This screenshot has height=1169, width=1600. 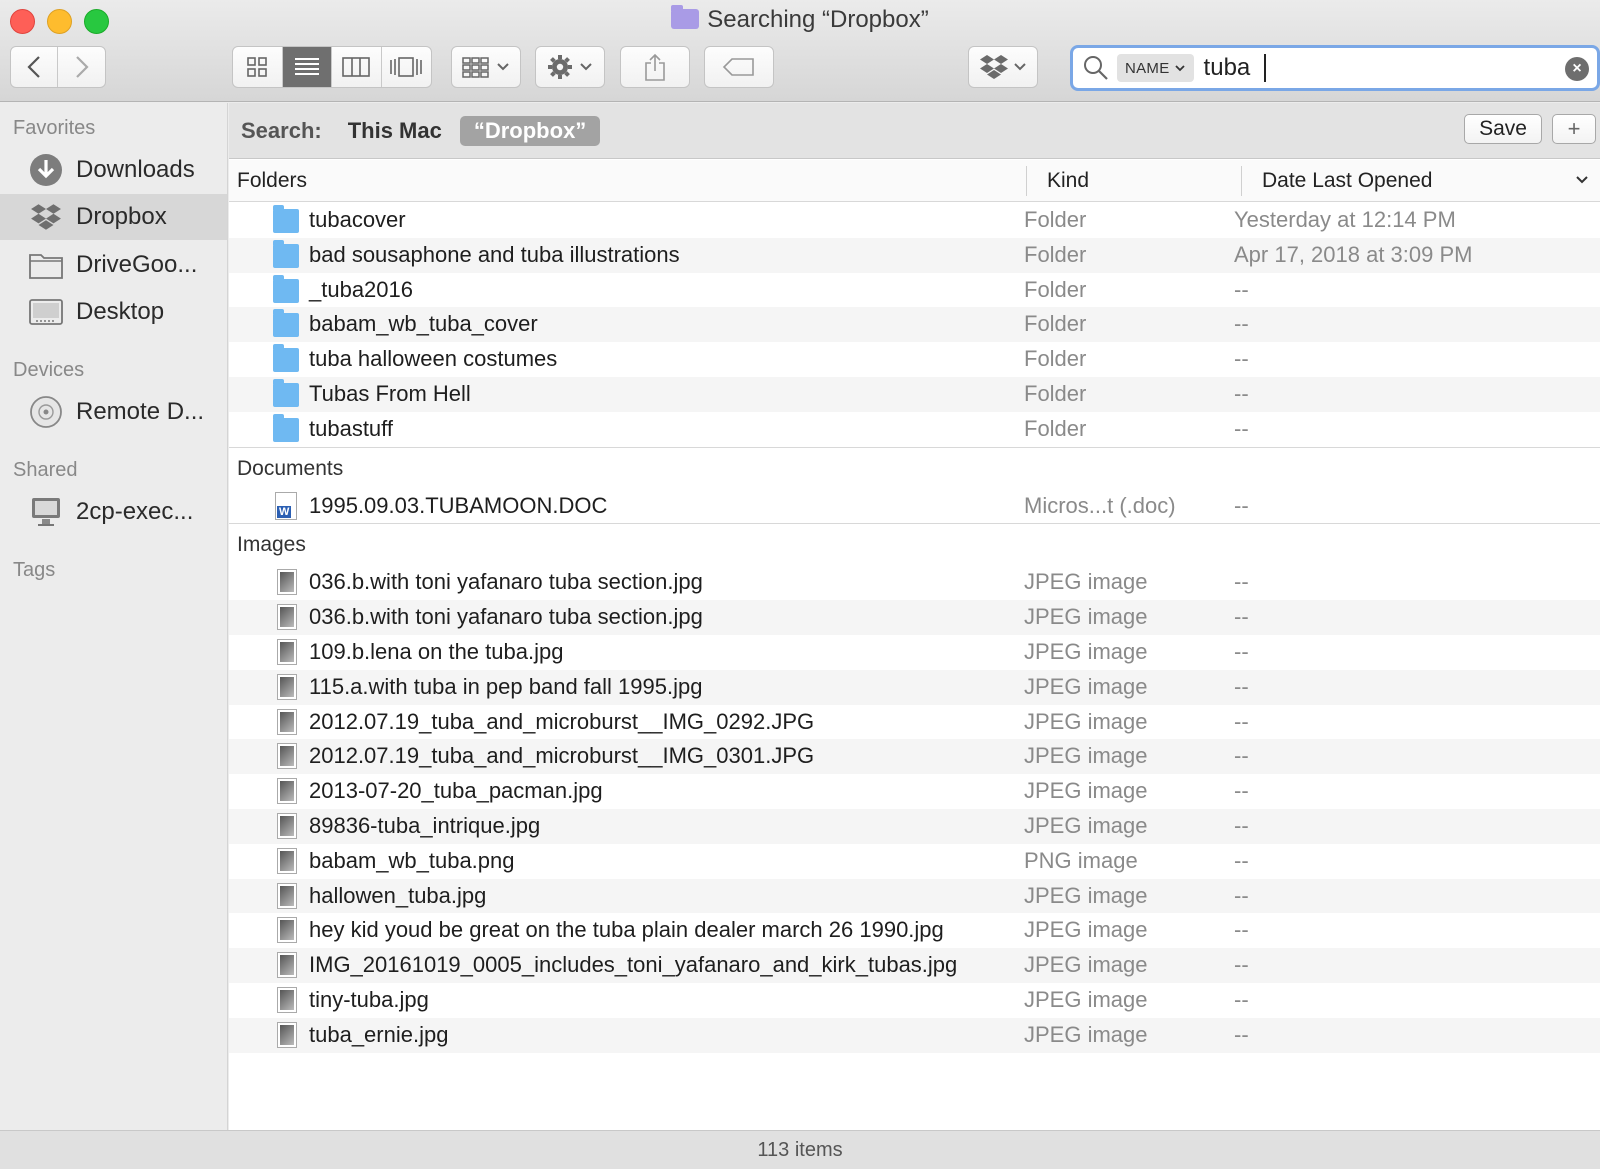 I want to click on icon-view-button, so click(x=258, y=67).